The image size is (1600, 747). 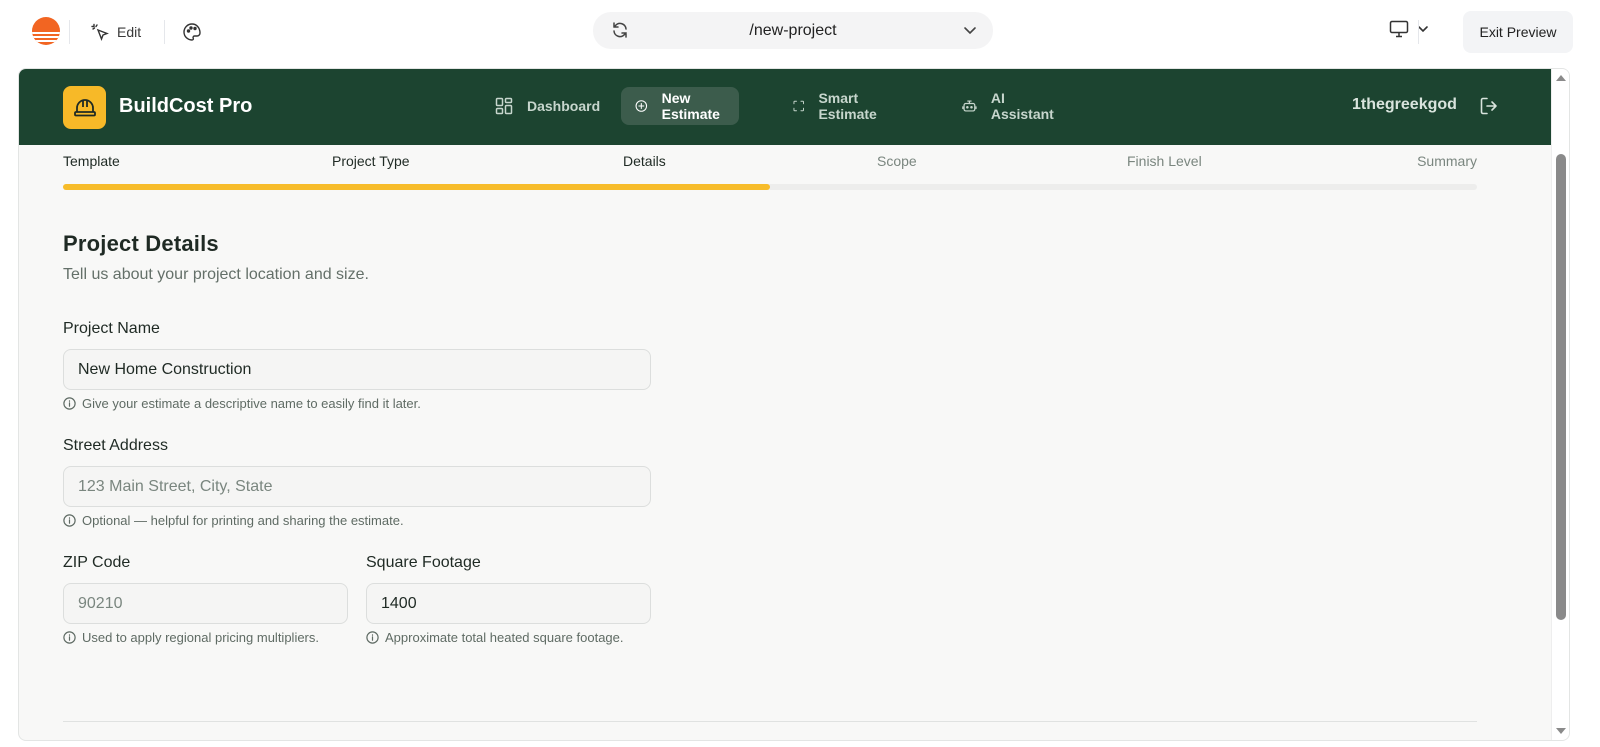 I want to click on nav-label: Dashboard, so click(x=564, y=106).